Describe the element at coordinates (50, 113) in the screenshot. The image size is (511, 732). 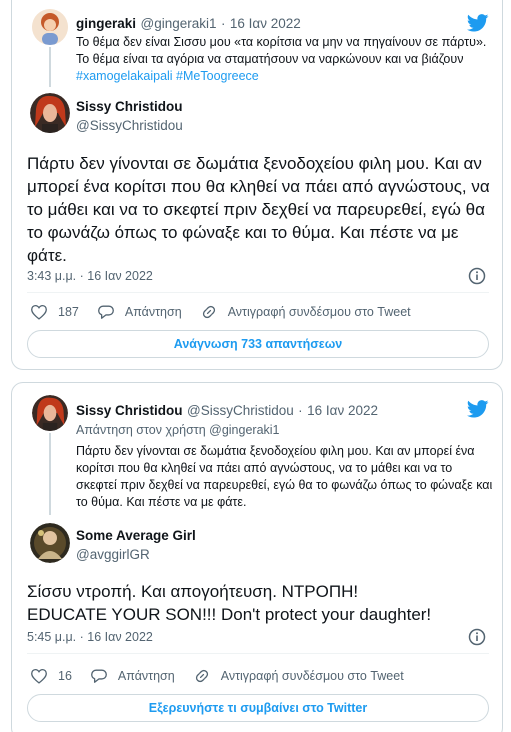
I see `sissy-avatar` at that location.